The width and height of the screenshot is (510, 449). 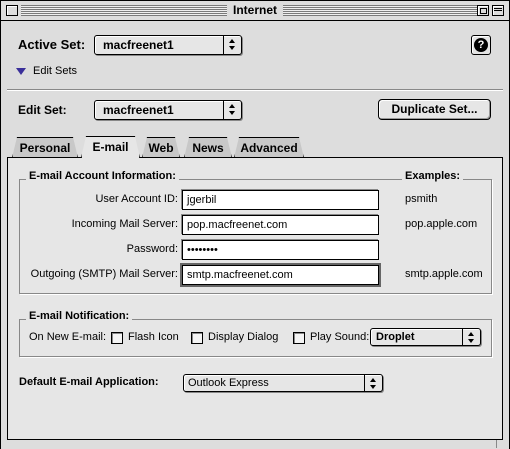 I want to click on window-title: Internet, so click(x=255, y=10).